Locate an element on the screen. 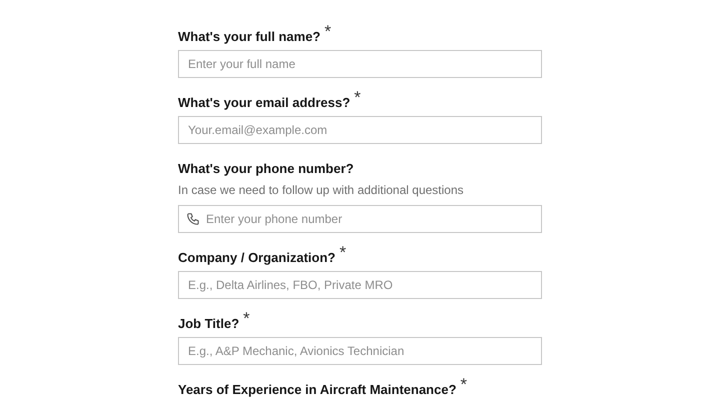 Image resolution: width=720 pixels, height=405 pixels. field-hint: In case we need to follow up with additional questions is located at coordinates (321, 190).